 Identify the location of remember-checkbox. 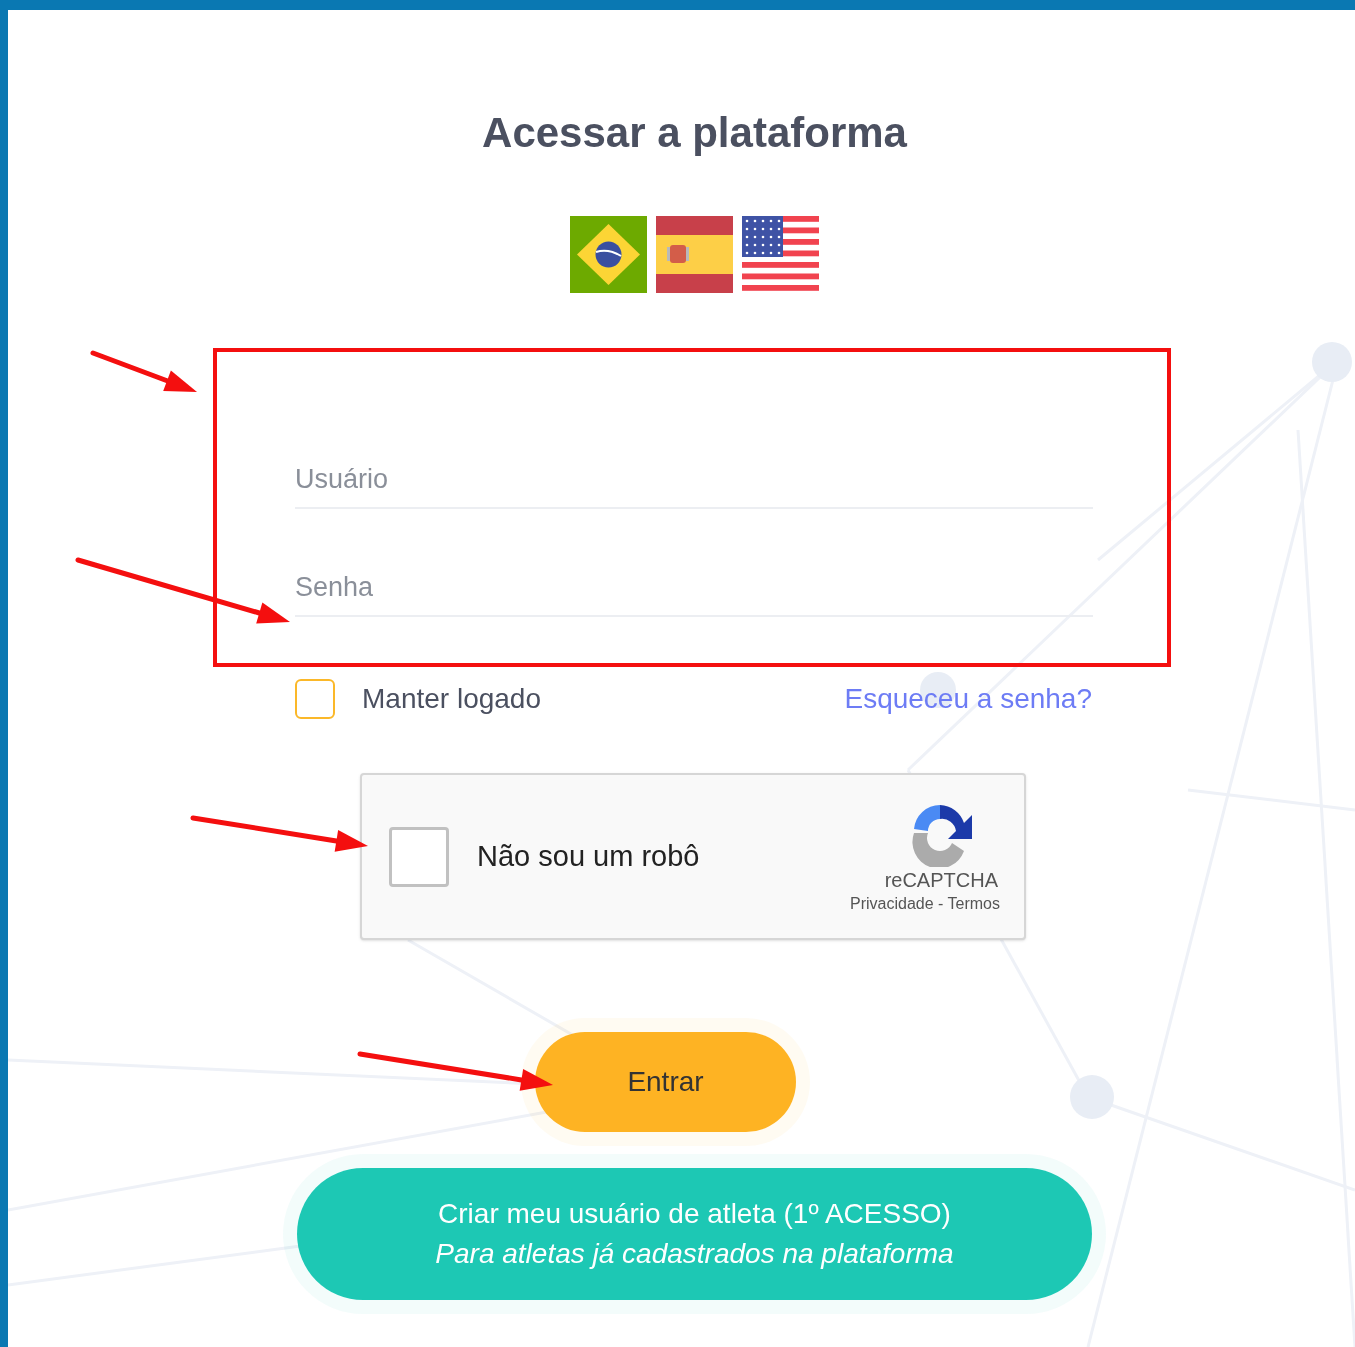
(315, 699).